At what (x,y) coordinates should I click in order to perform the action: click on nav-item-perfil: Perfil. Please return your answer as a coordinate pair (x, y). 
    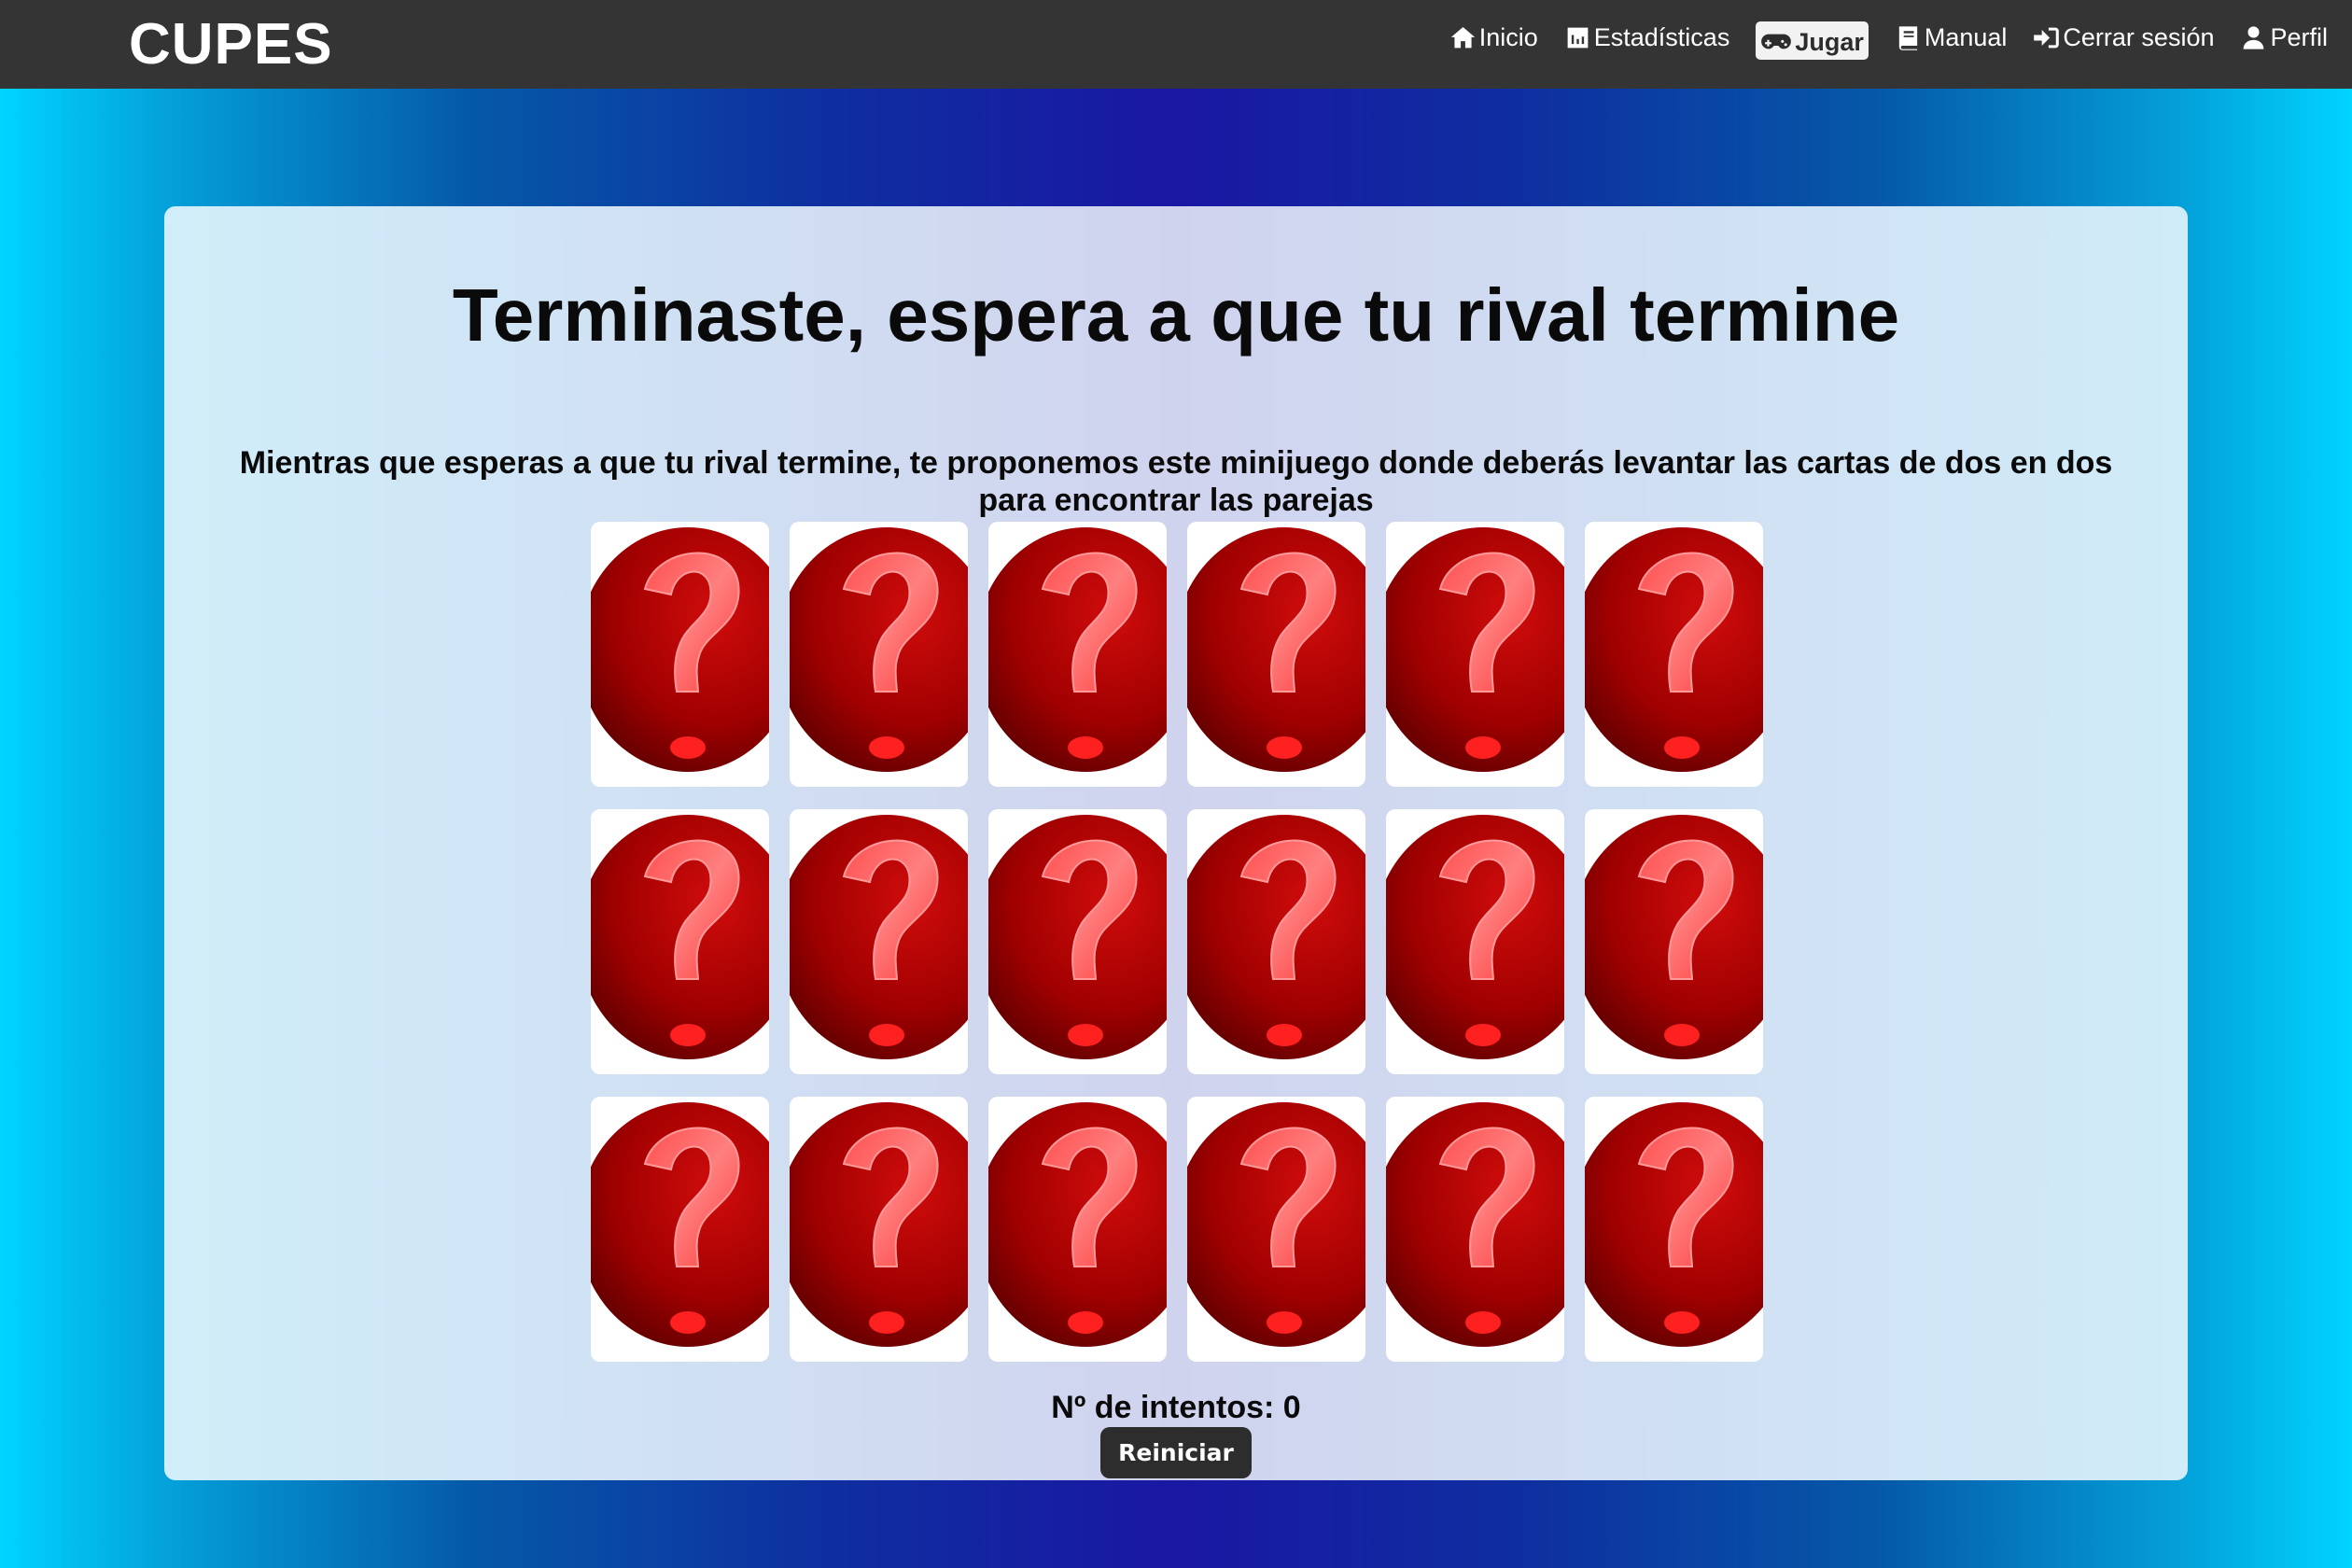
    Looking at the image, I should click on (2284, 37).